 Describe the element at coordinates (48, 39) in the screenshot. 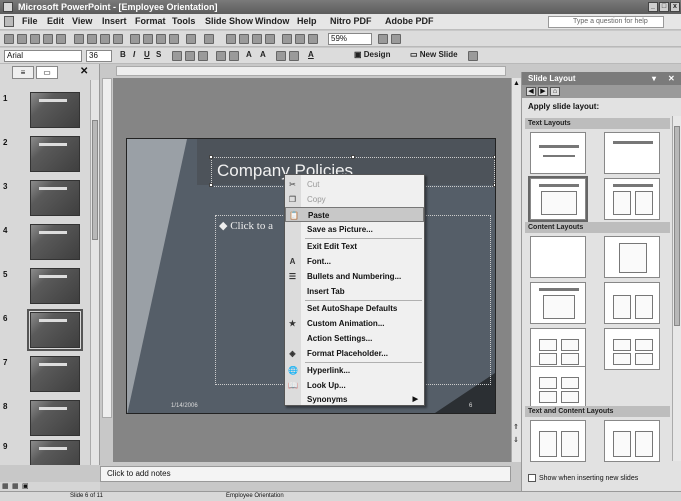

I see `permission-icon` at that location.